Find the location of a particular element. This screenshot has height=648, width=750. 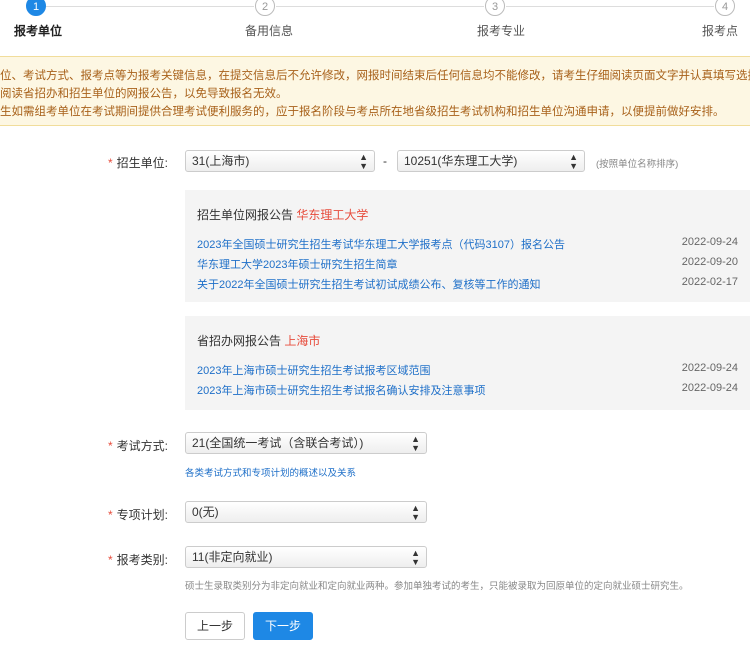

exam-label-text: 考试方式: is located at coordinates (142, 446).